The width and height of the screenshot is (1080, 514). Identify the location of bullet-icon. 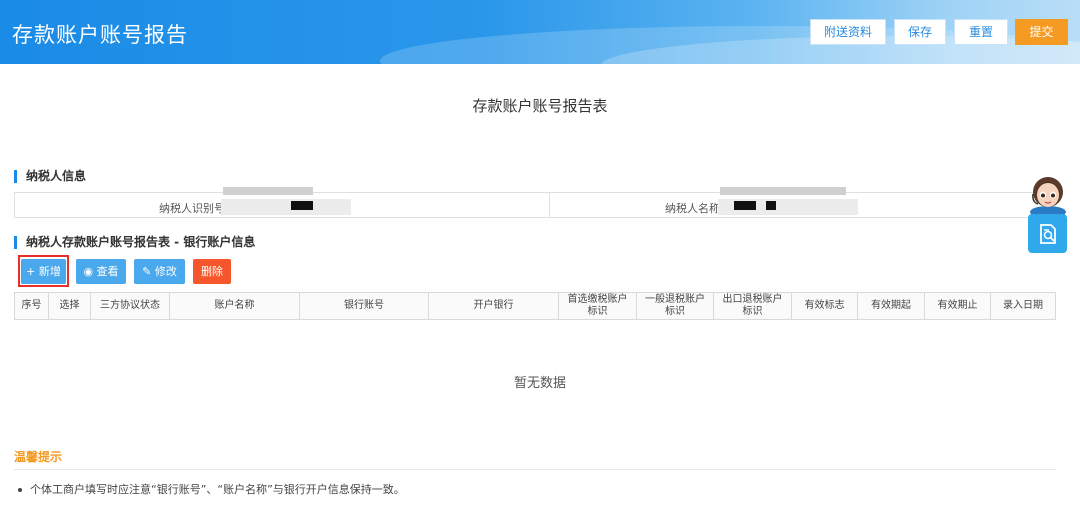
(20, 490).